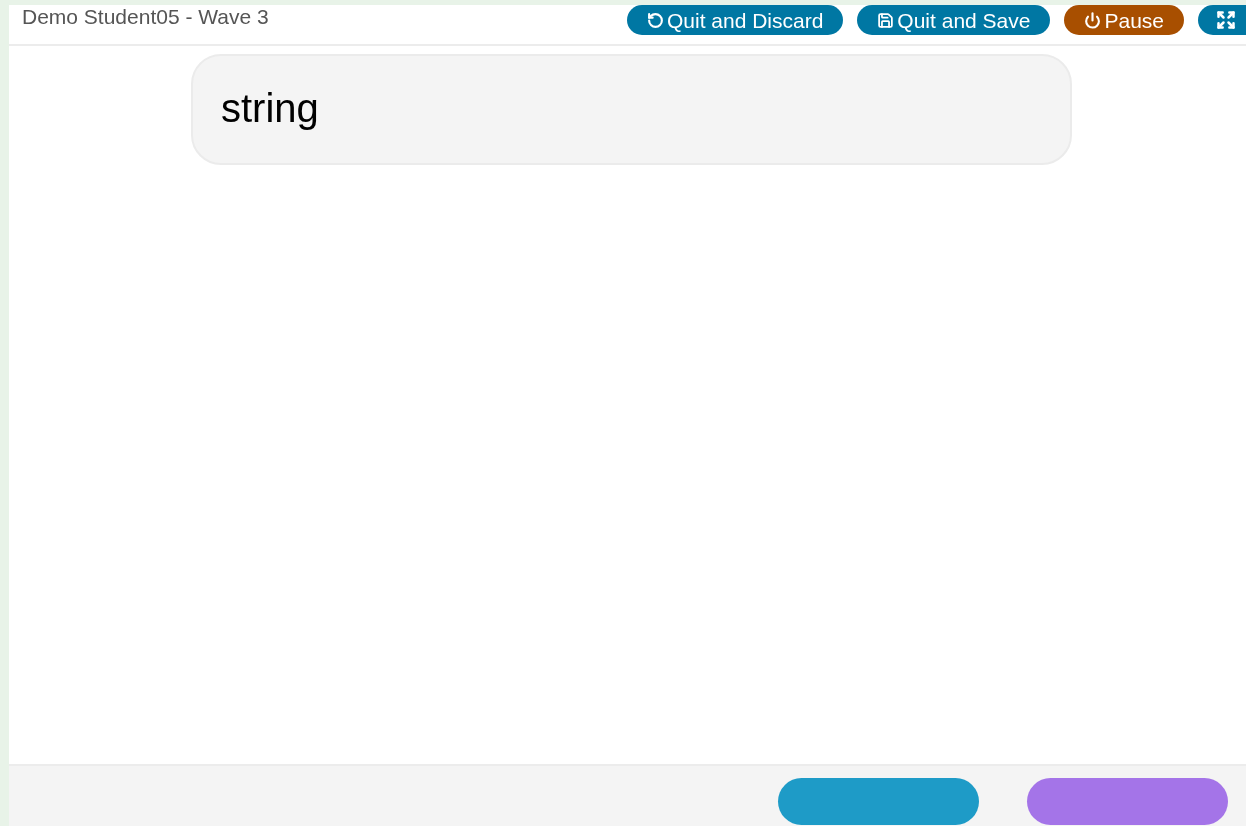  I want to click on question-text: string, so click(270, 107).